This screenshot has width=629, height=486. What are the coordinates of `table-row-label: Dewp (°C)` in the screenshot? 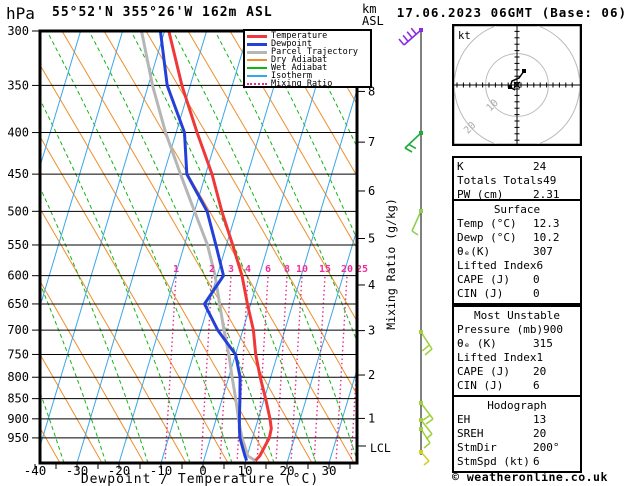 It's located at (487, 237).